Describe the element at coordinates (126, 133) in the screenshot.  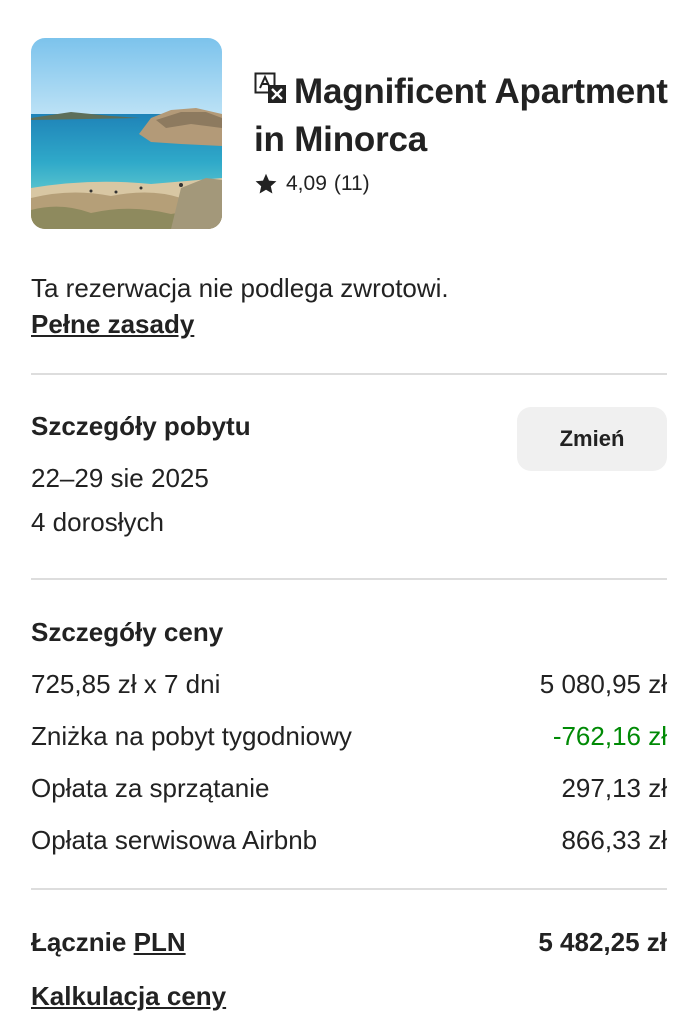
I see `listing-thumbnail` at that location.